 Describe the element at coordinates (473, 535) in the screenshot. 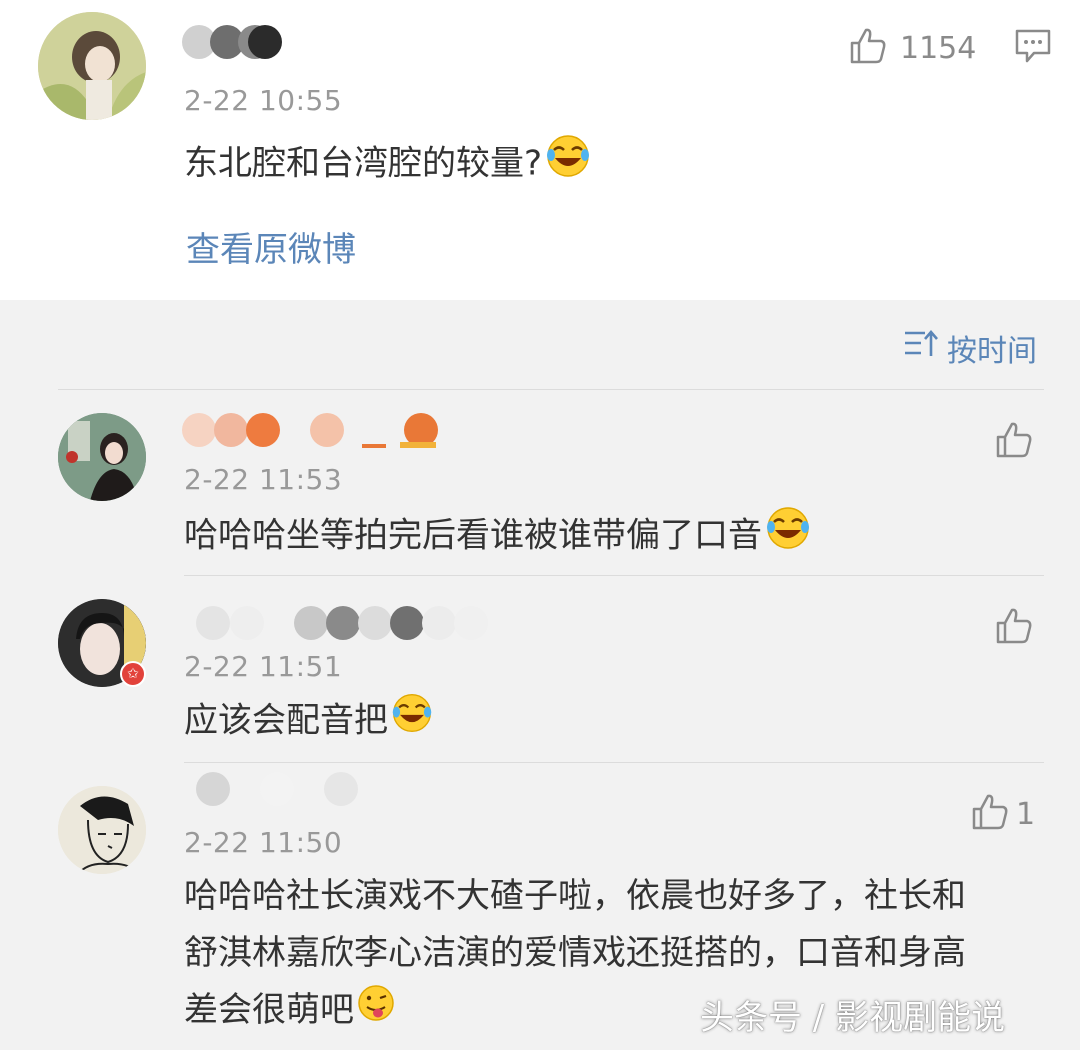

I see `comment-text-content: 哈哈哈坐等拍完后看谁被谁带偏了口音` at that location.